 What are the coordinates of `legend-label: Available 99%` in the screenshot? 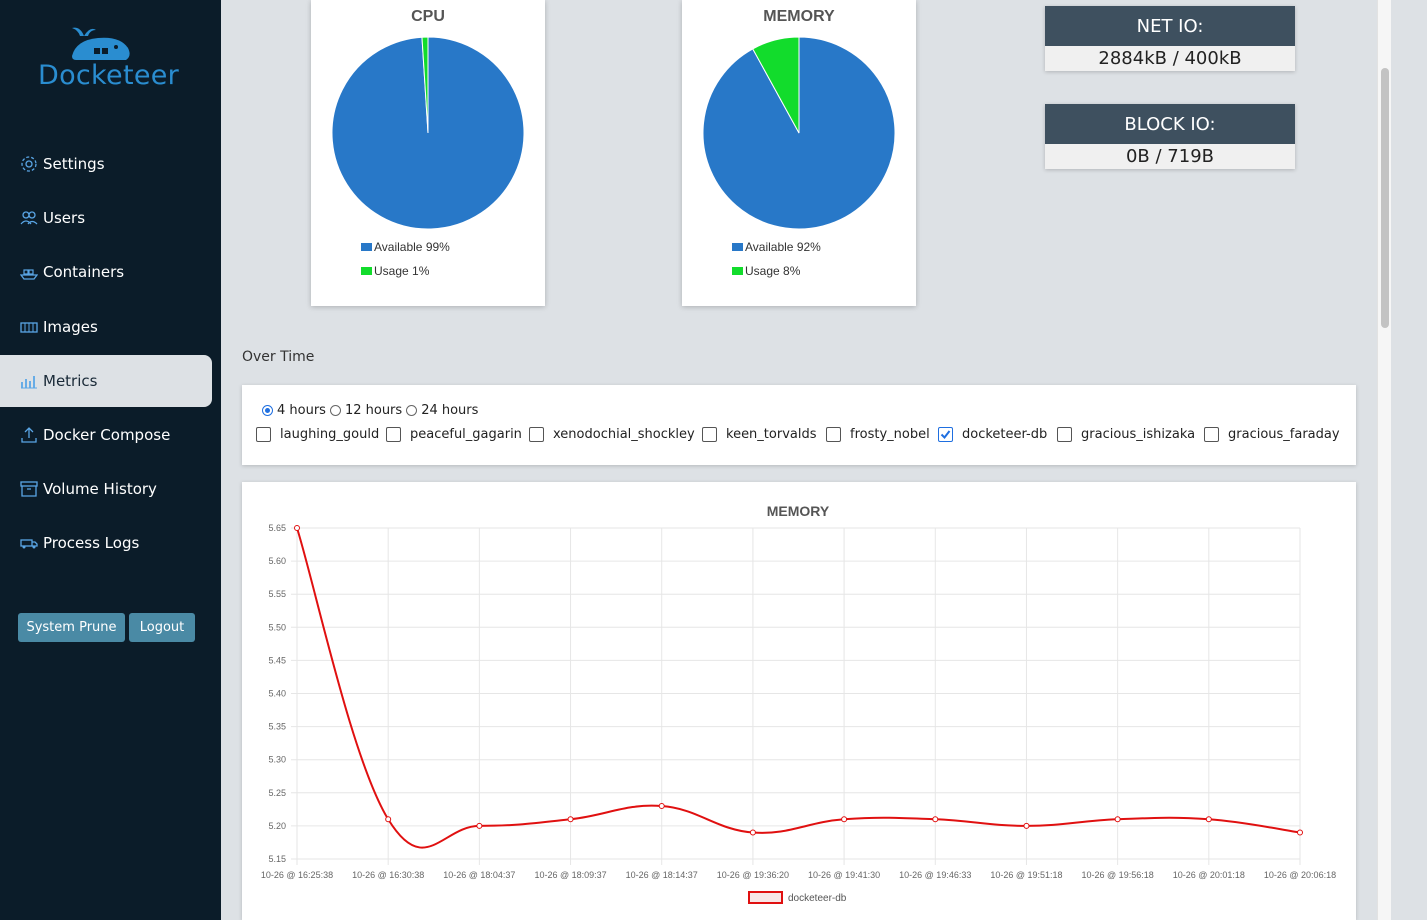 It's located at (412, 247).